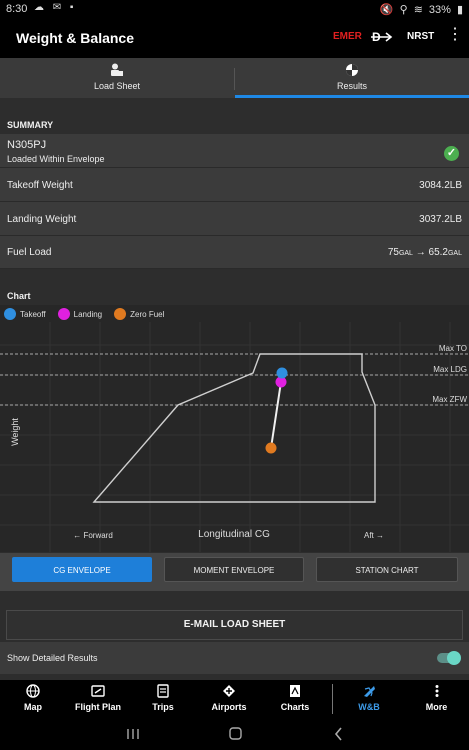  I want to click on aircraft-row: N305PJ Loaded Within Envelope ✓, so click(234, 151).